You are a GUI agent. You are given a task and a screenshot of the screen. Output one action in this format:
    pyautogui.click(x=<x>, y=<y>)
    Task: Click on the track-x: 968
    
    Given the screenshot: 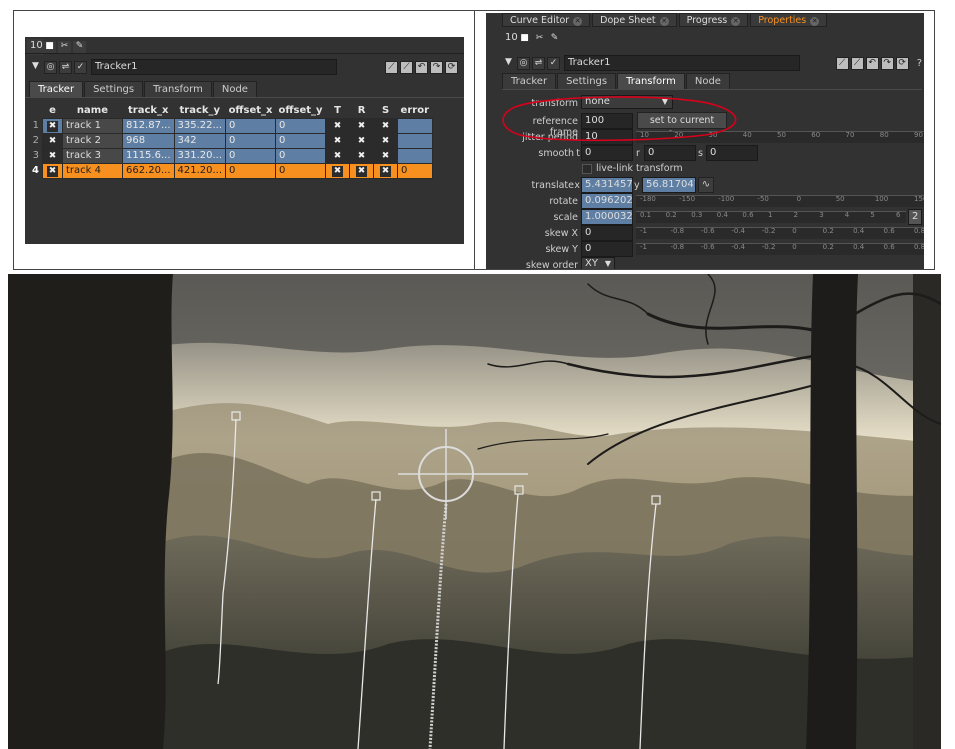 What is the action you would take?
    pyautogui.click(x=148, y=140)
    